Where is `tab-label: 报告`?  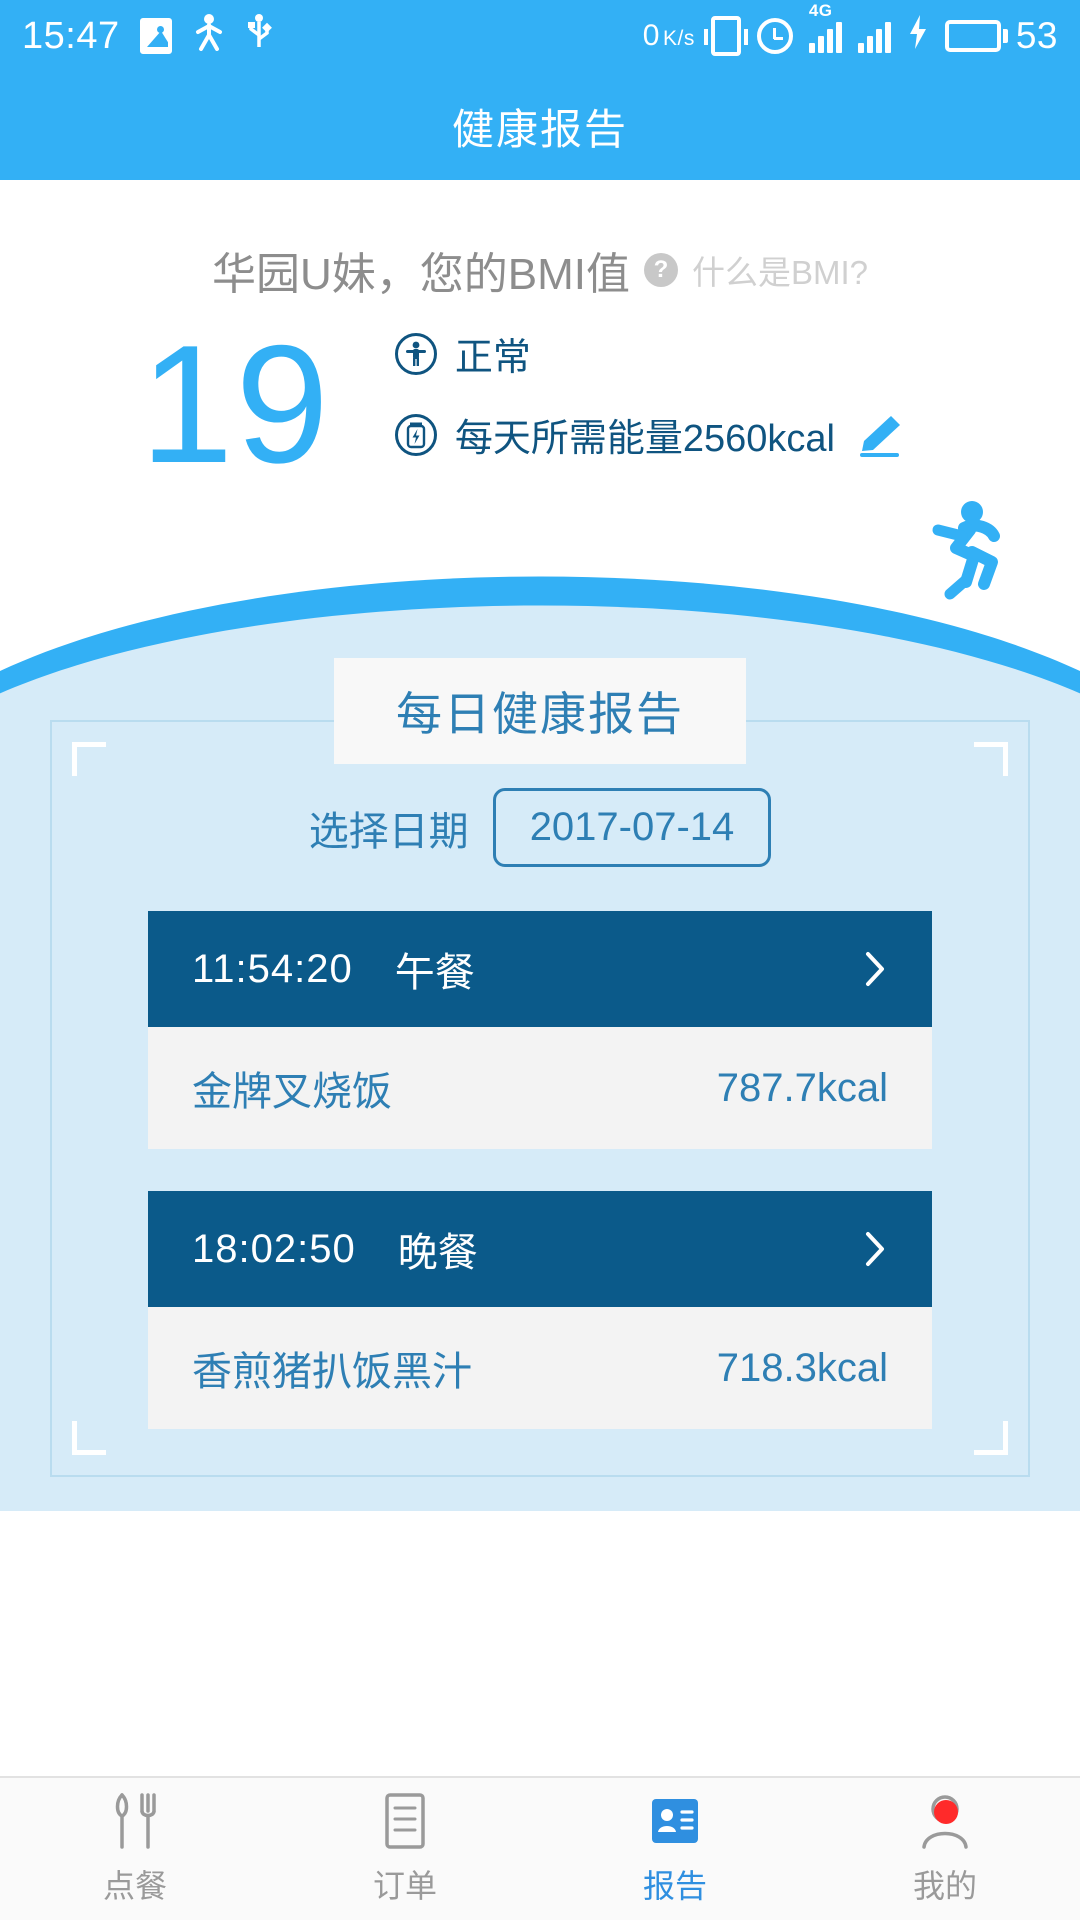
tab-label: 报告 is located at coordinates (674, 1886).